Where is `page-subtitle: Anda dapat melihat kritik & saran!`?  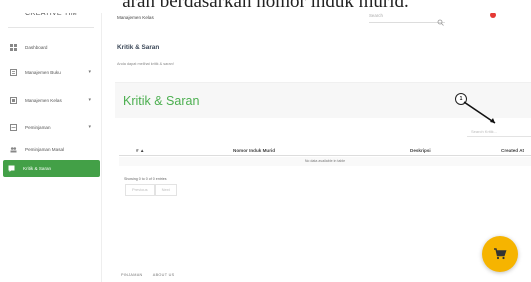 page-subtitle: Anda dapat melihat kritik & saran! is located at coordinates (145, 64).